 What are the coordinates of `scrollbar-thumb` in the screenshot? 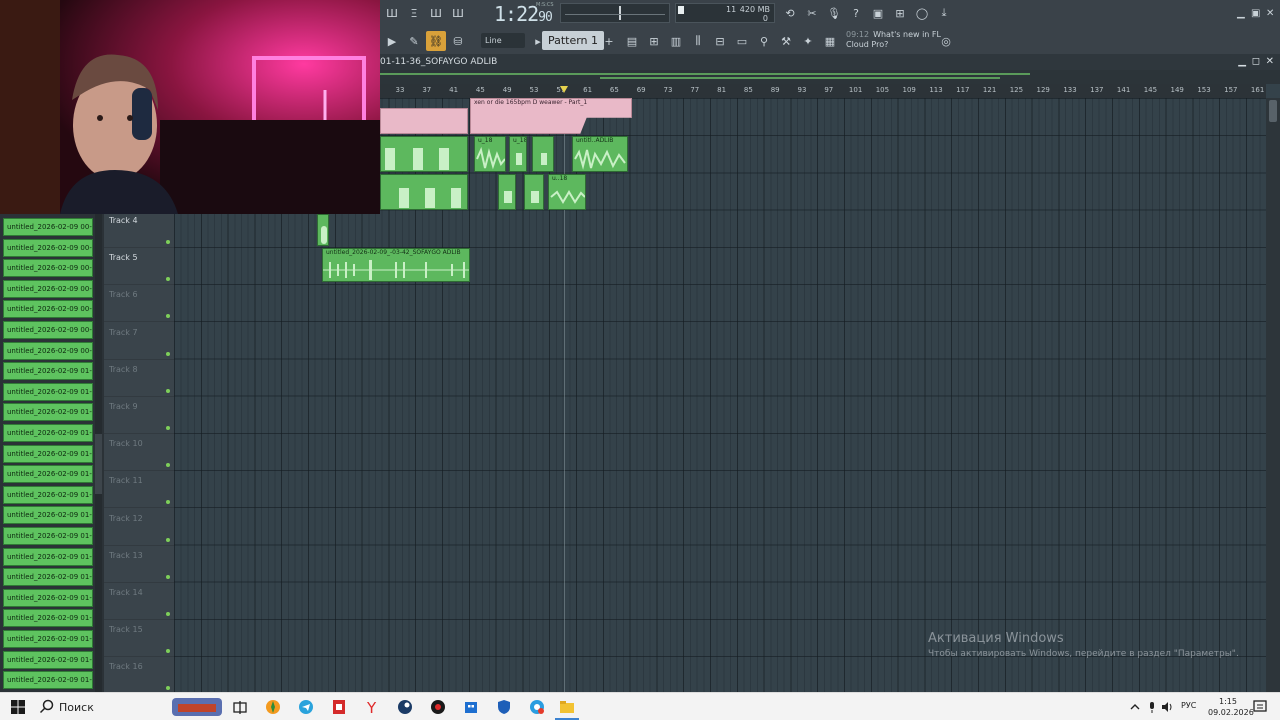 It's located at (1273, 111).